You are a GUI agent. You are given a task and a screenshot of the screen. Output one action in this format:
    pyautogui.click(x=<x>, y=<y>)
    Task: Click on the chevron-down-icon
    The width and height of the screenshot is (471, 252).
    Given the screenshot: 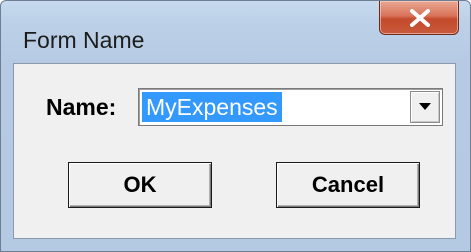 What is the action you would take?
    pyautogui.click(x=425, y=106)
    